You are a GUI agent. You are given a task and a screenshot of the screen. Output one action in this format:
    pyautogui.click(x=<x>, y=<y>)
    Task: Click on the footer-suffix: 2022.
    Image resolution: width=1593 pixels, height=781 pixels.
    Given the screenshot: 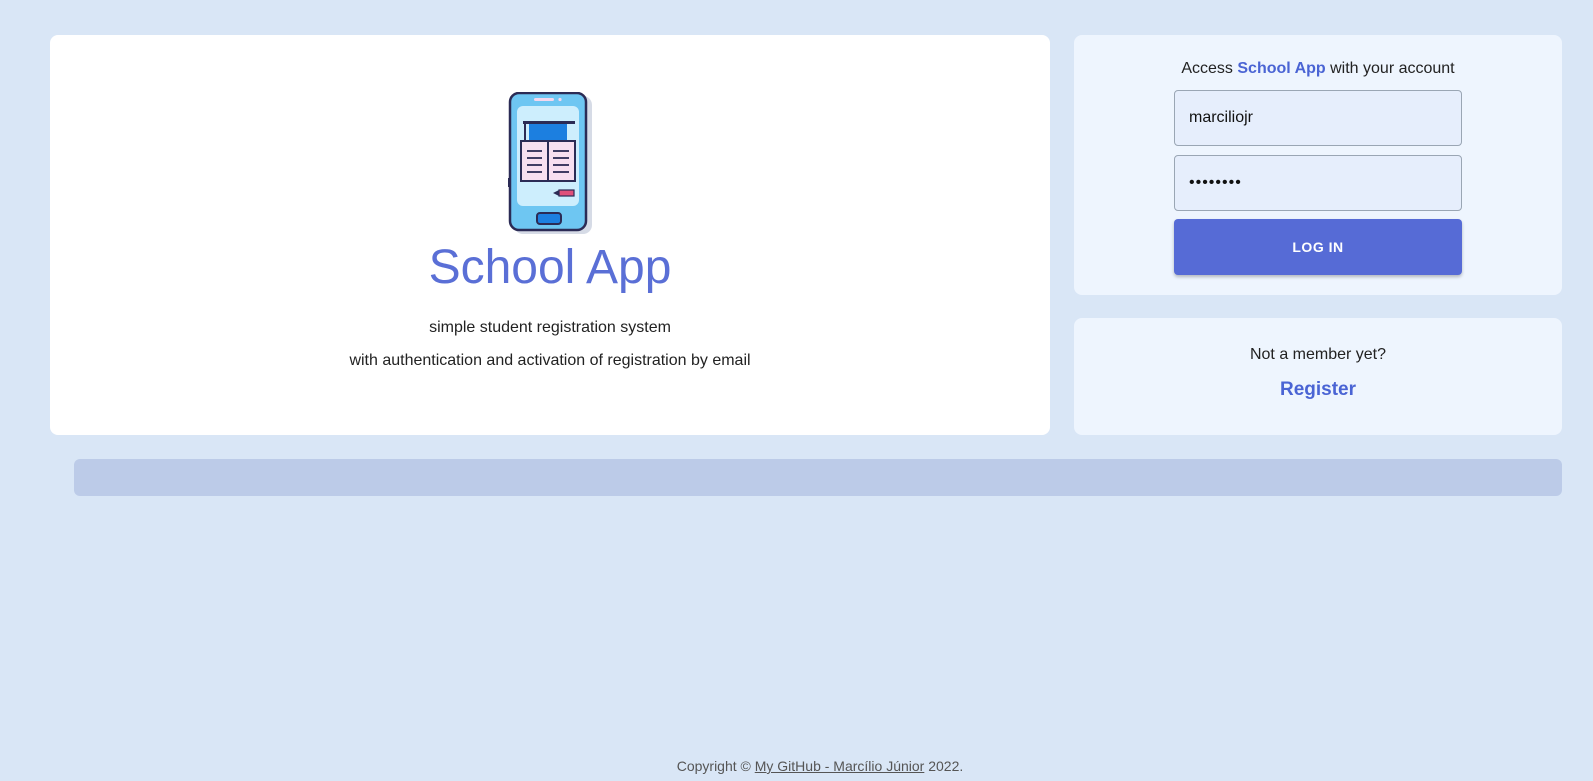 What is the action you would take?
    pyautogui.click(x=944, y=766)
    